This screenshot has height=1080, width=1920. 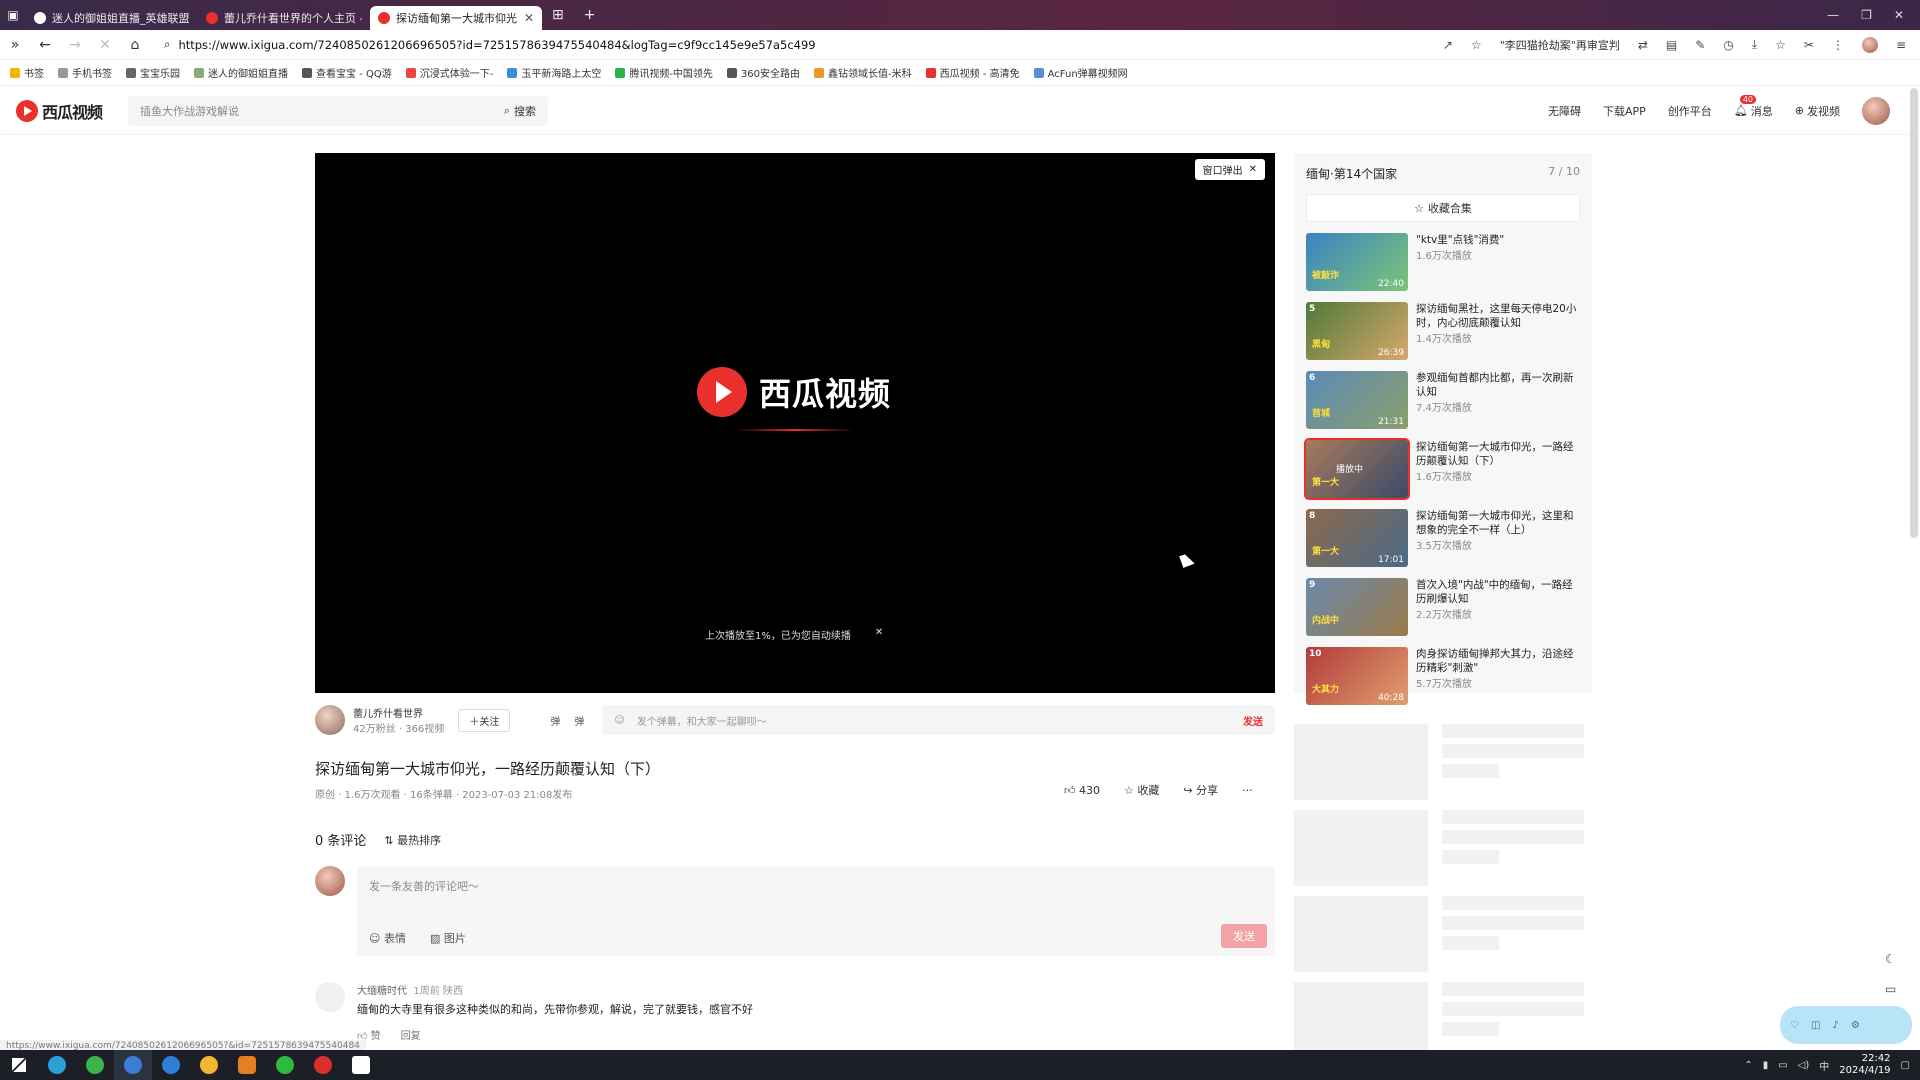 I want to click on creator-platform-link: 创作平台, so click(x=1690, y=111).